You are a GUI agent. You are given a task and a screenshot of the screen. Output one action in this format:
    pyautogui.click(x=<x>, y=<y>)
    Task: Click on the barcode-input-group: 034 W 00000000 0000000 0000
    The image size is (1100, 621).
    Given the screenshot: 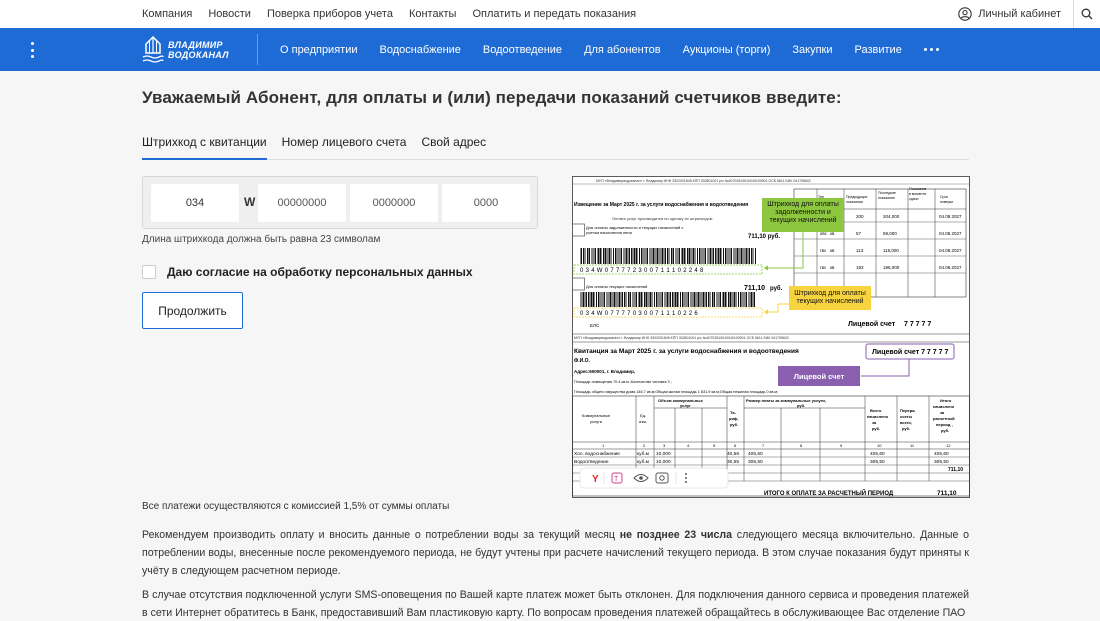 What is the action you would take?
    pyautogui.click(x=340, y=202)
    